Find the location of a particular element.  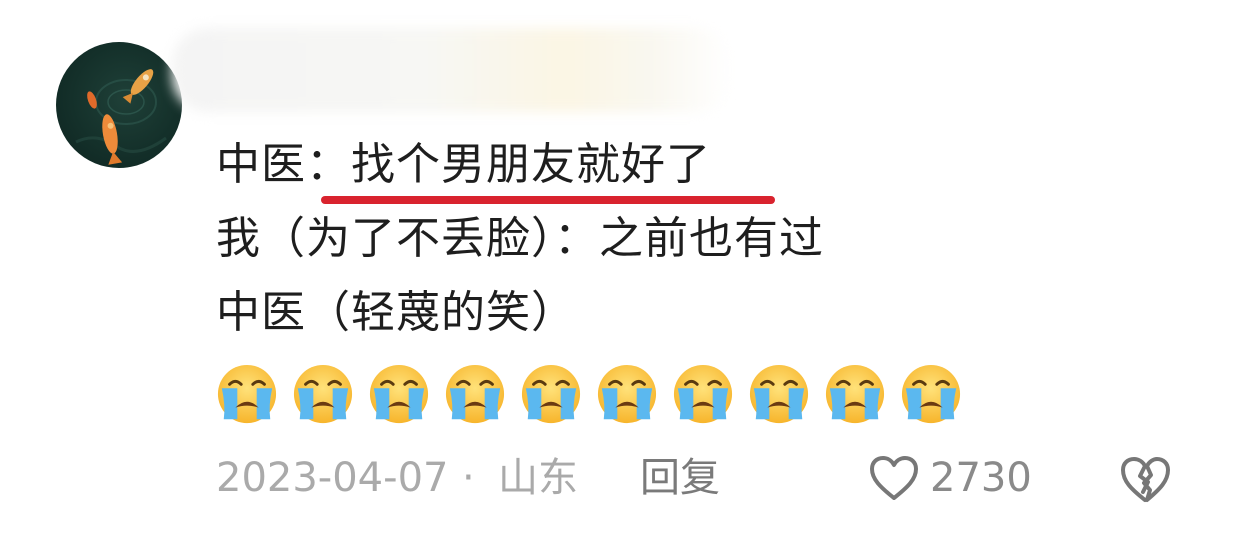

emoji-row is located at coordinates (686, 394).